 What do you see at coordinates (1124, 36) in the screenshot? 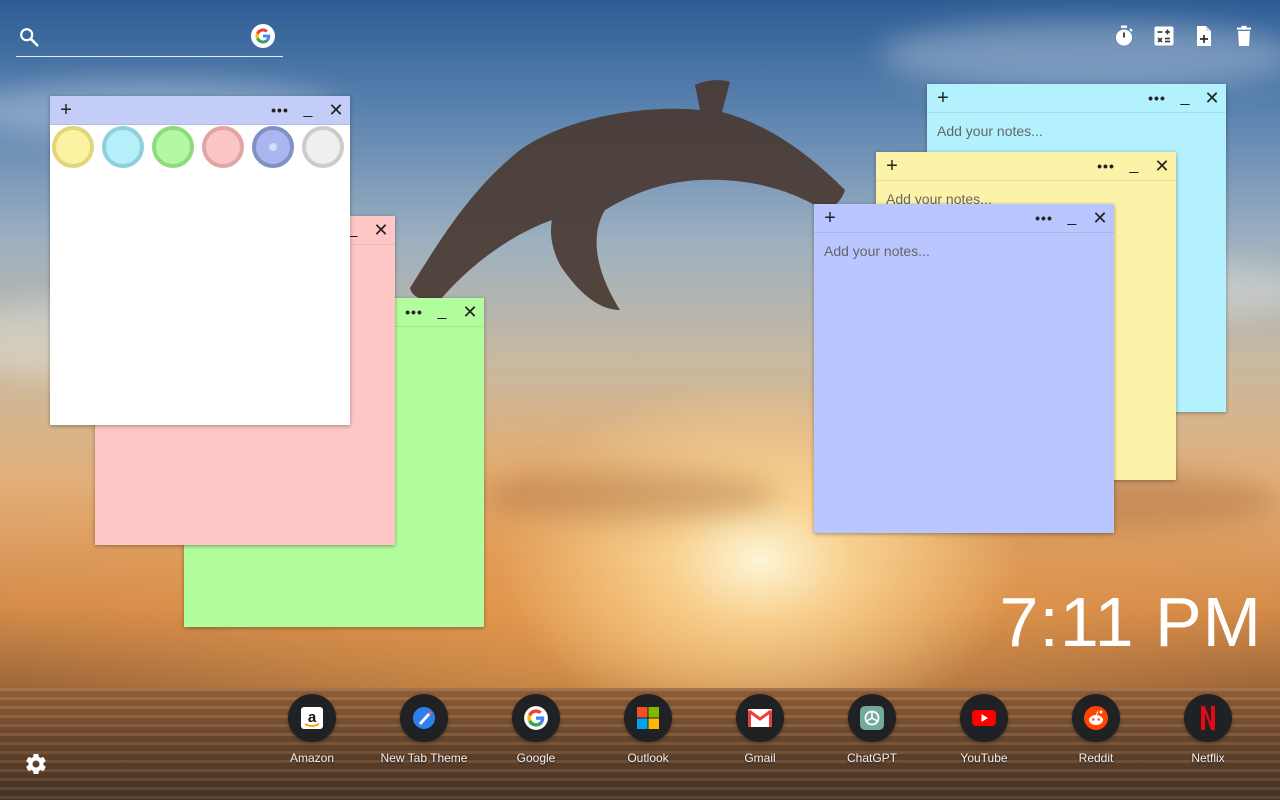
I see `timer-icon` at bounding box center [1124, 36].